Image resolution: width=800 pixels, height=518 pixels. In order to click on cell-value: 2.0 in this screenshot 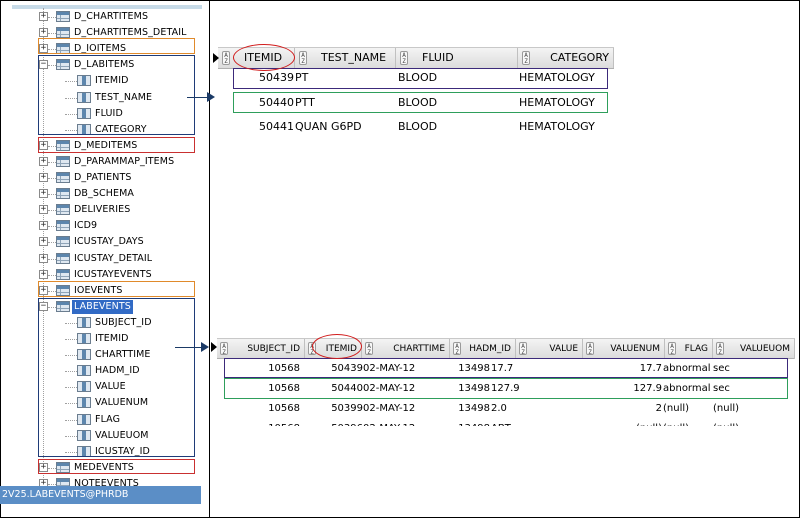, I will do `click(499, 408)`.